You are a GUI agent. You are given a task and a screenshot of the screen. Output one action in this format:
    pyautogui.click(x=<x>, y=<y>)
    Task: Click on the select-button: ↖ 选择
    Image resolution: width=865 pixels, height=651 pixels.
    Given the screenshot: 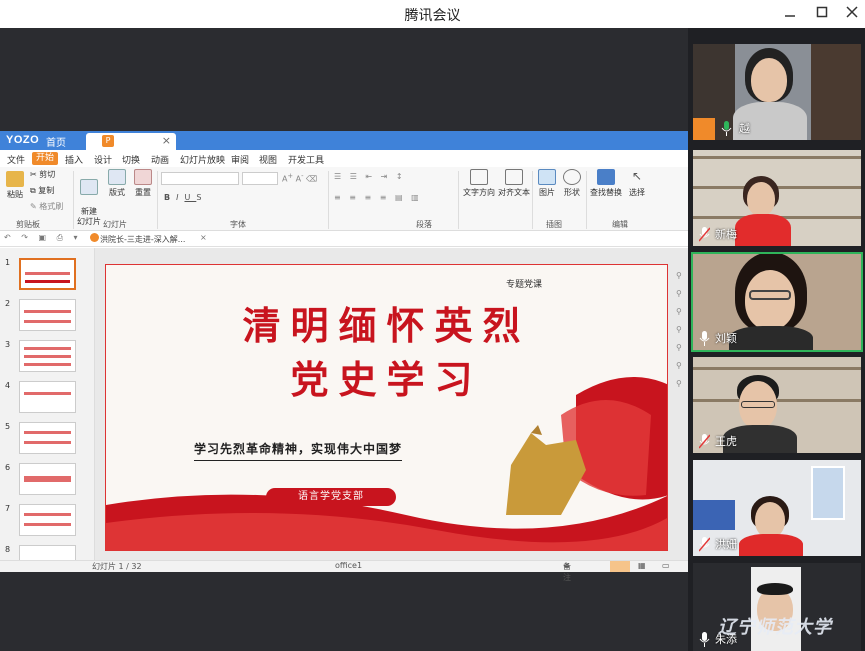 What is the action you would take?
    pyautogui.click(x=637, y=183)
    